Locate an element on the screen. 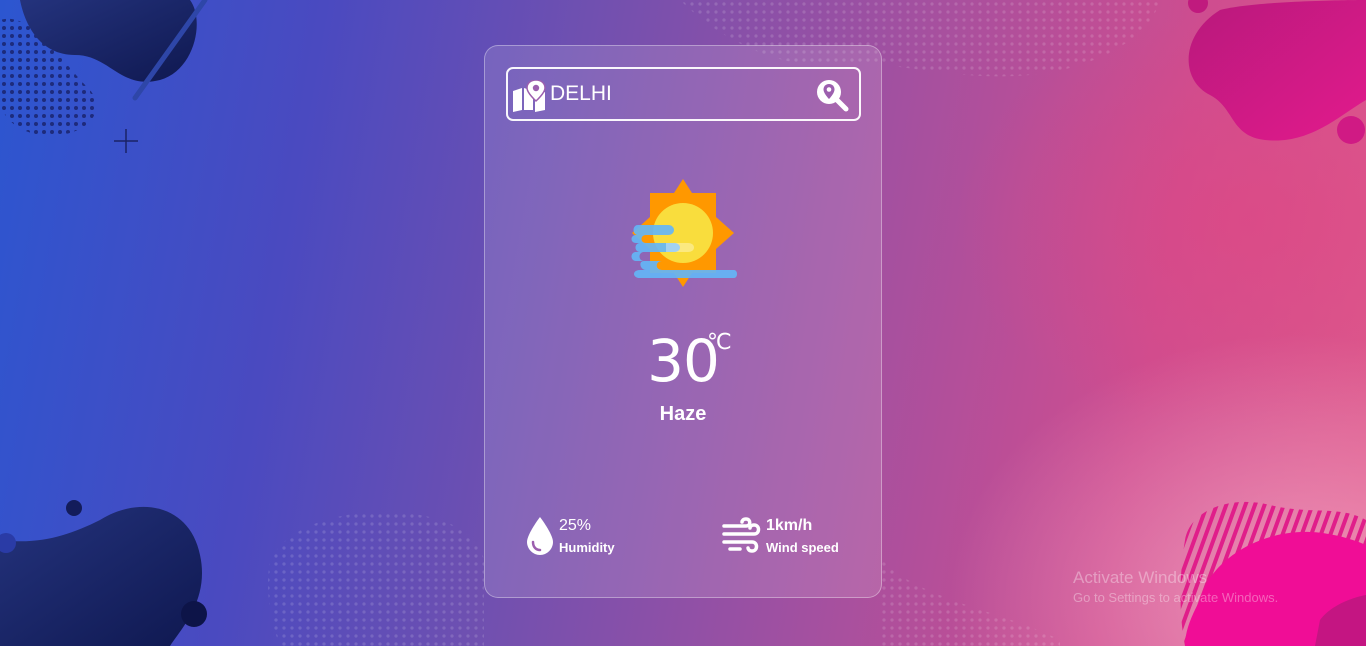  map-location-icon is located at coordinates (529, 96).